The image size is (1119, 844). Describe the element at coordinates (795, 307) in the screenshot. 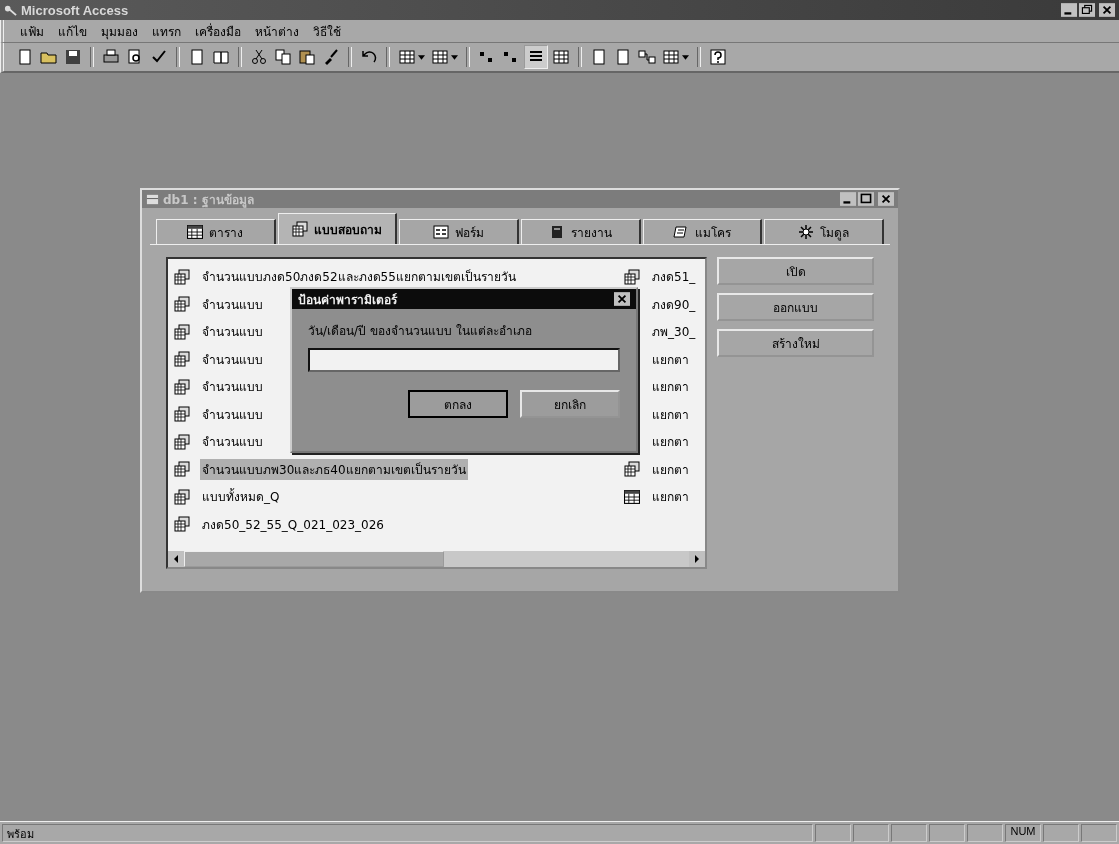

I see `command-button: ออกแบบ` at that location.